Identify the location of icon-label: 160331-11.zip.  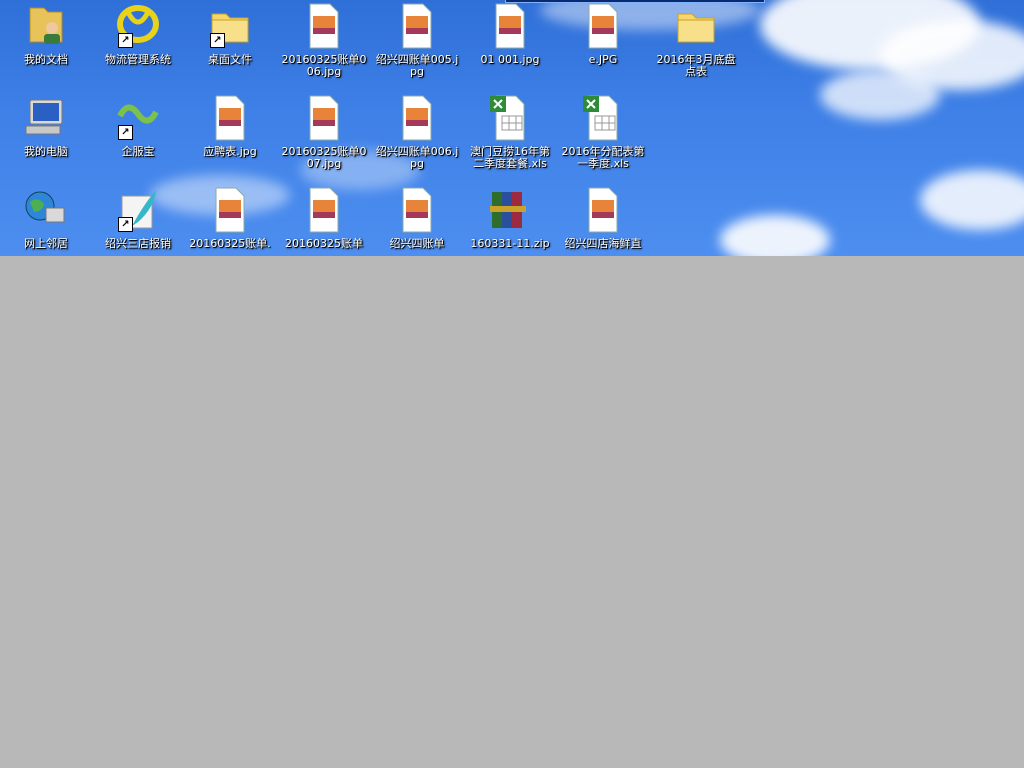
(510, 243).